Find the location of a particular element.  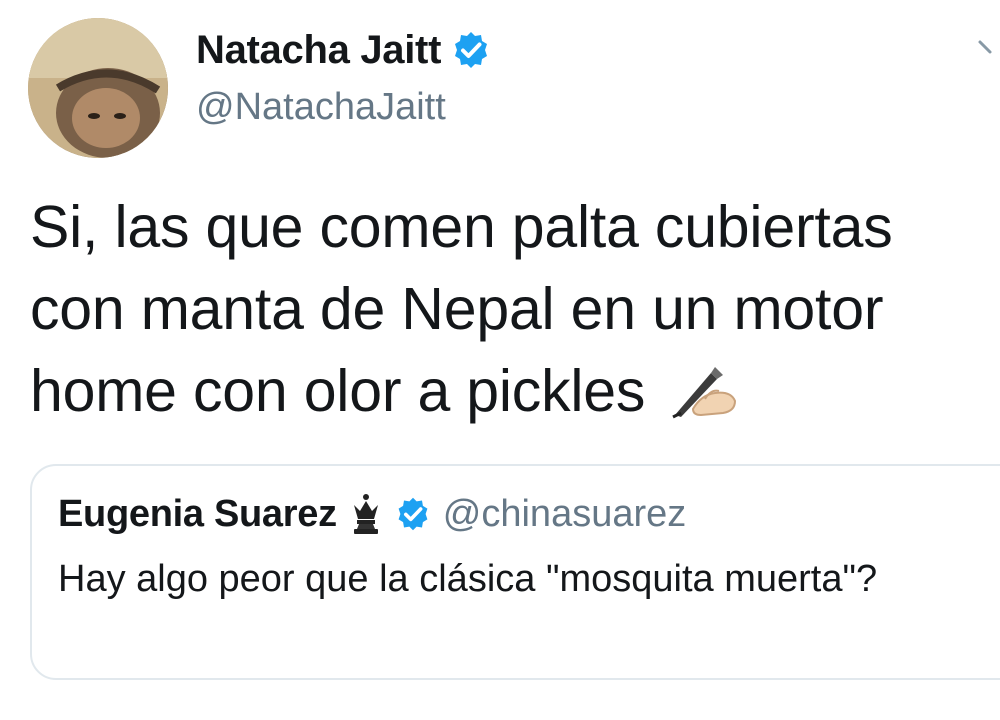

author-name-row: Natacha Jaitt is located at coordinates (343, 50).